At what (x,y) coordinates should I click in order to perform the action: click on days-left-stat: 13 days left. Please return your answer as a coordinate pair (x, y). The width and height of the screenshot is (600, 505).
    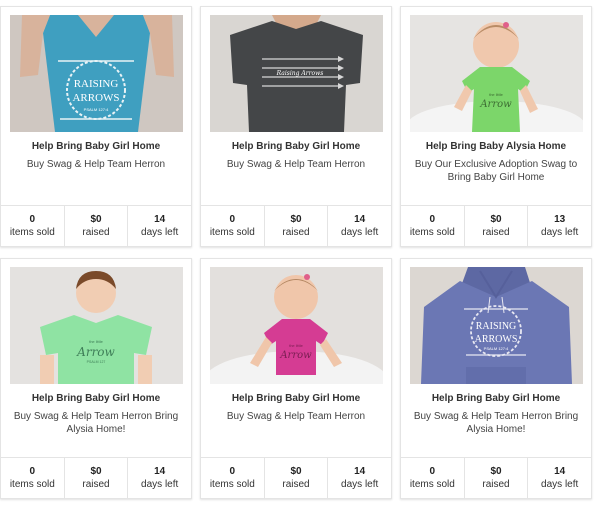
    Looking at the image, I should click on (559, 226).